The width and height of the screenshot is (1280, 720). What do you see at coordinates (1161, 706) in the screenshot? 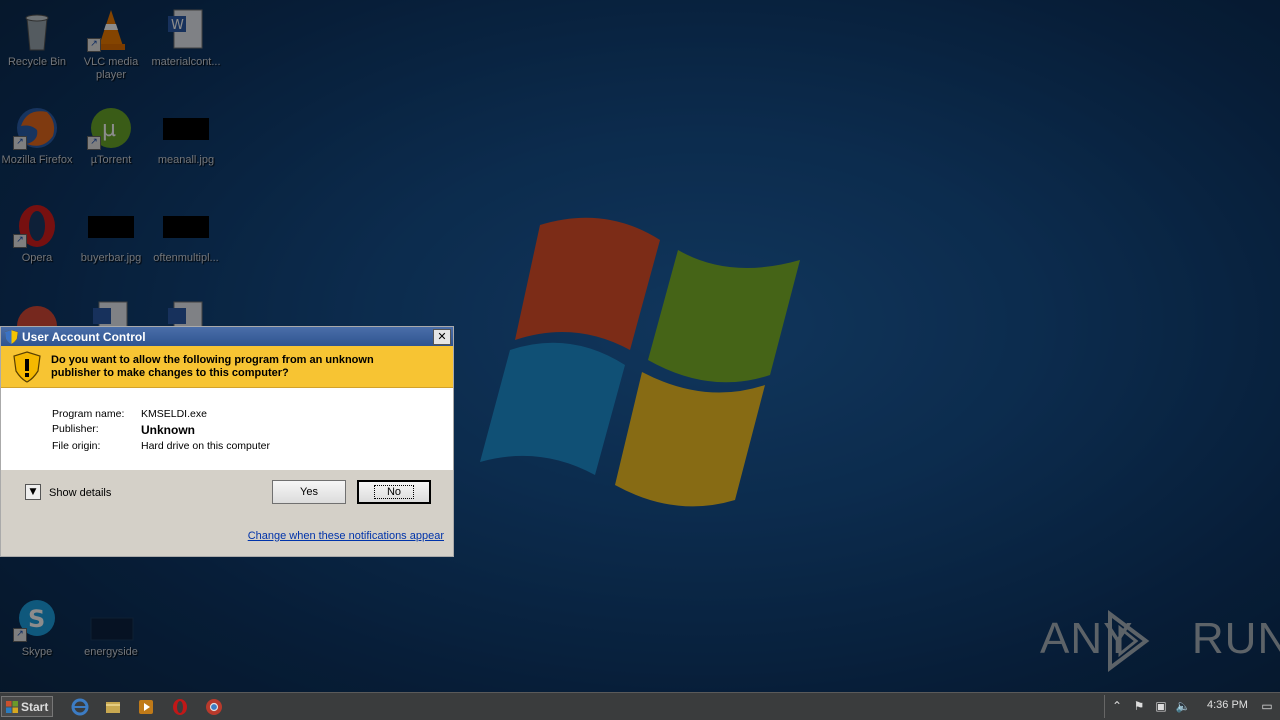
I see `network-icon: ▣` at bounding box center [1161, 706].